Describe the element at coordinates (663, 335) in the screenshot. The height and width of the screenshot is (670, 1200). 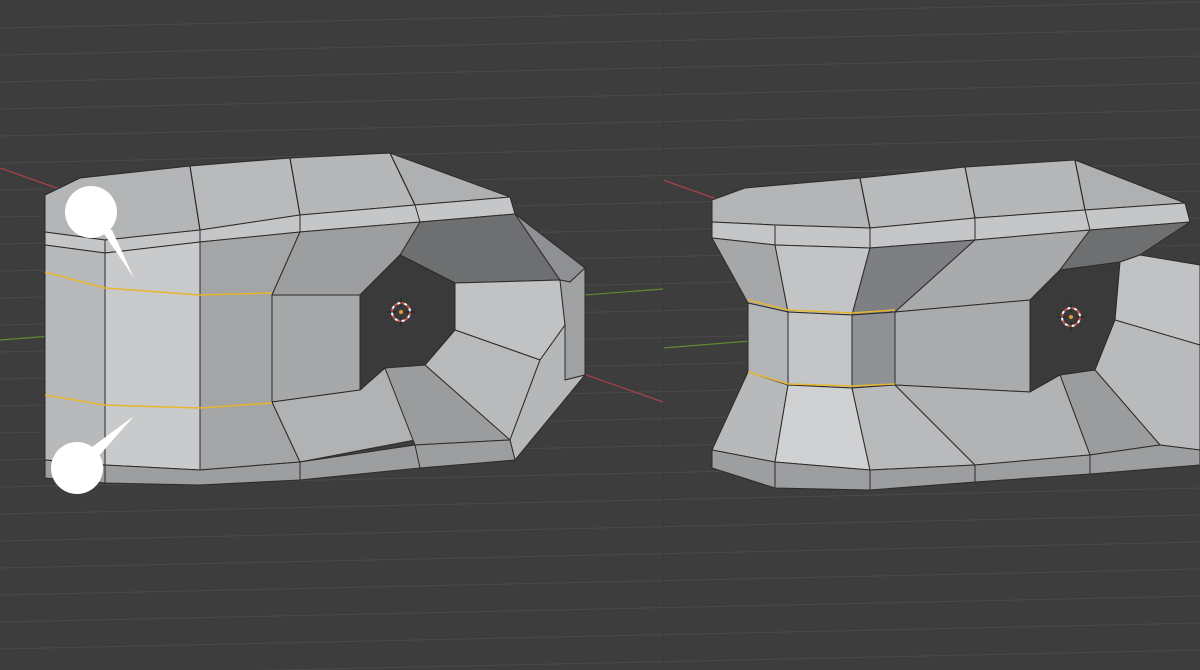
I see `panel-divider` at that location.